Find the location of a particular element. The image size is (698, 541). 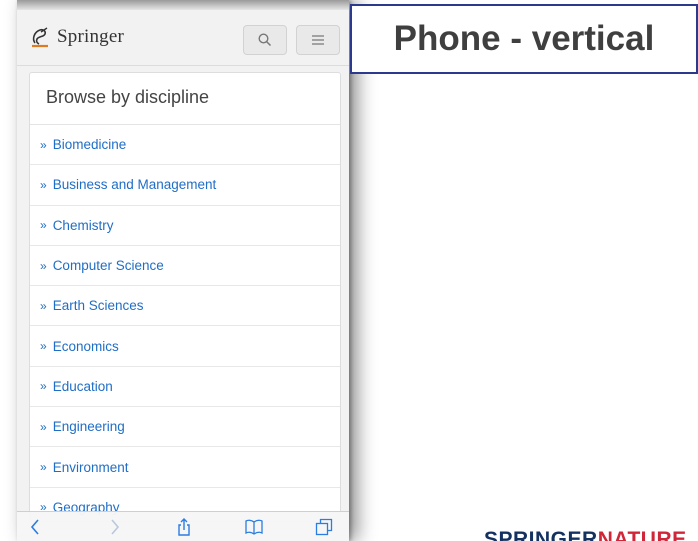

brand-name: Springer is located at coordinates (91, 36).